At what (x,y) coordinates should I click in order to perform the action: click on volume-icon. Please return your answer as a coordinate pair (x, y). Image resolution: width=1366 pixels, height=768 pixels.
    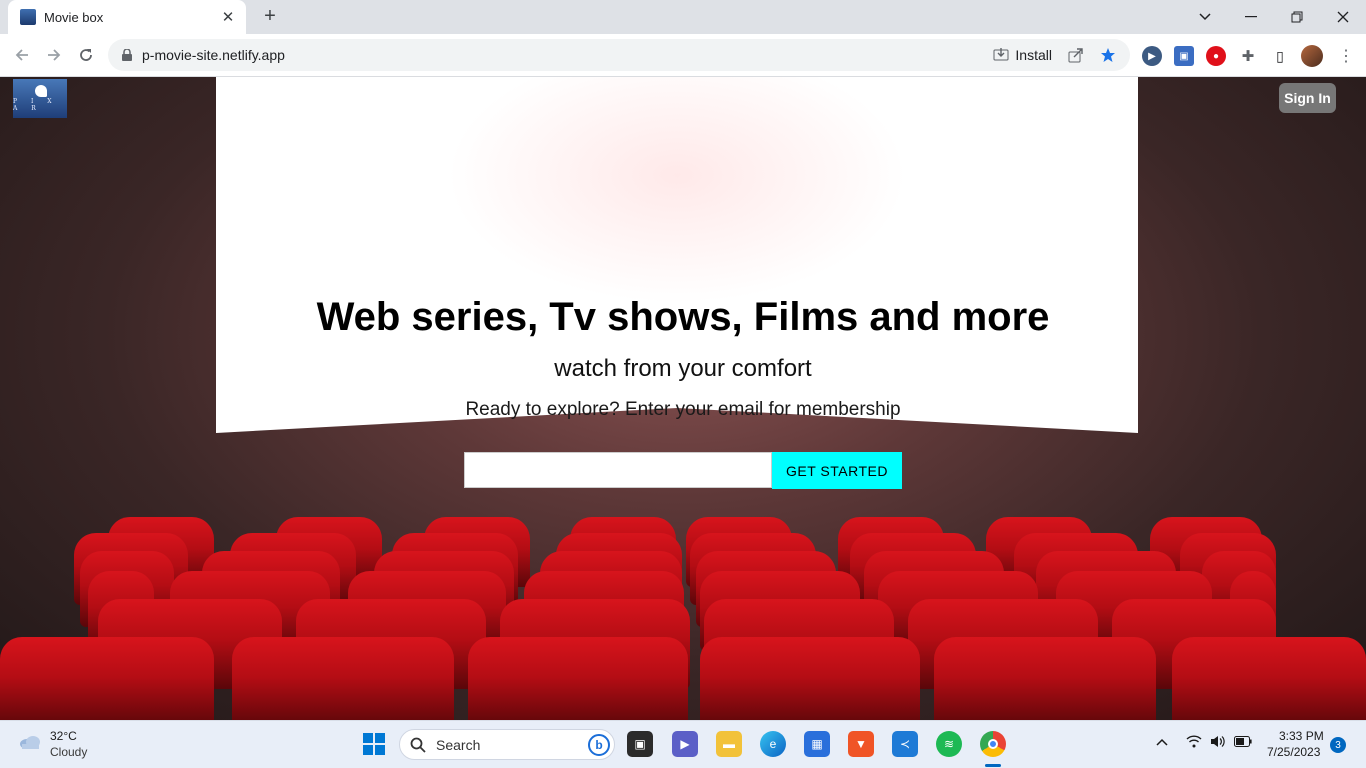
    Looking at the image, I should click on (1218, 743).